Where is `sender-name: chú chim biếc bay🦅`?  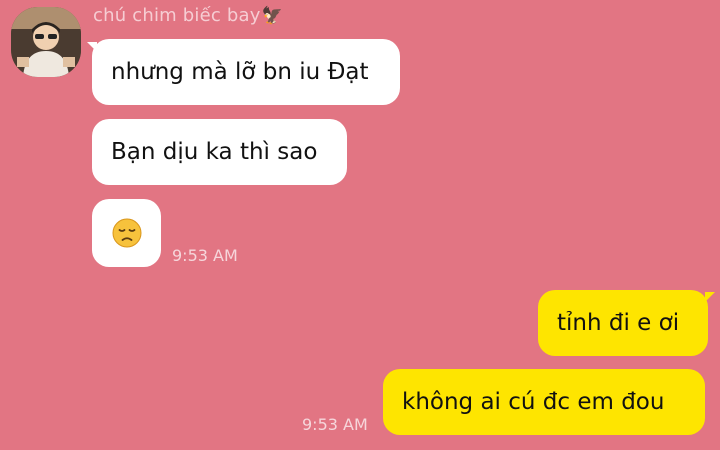 sender-name: chú chim biếc bay🦅 is located at coordinates (188, 15).